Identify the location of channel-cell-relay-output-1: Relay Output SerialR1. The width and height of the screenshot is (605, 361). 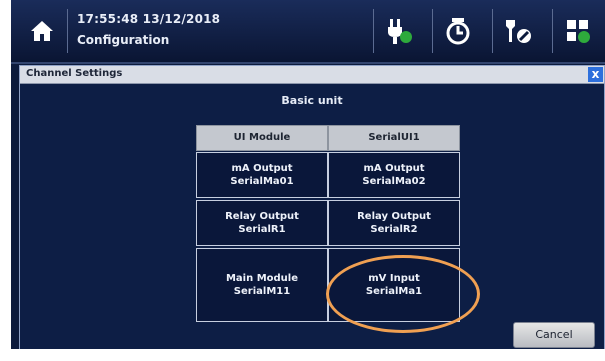
(262, 223).